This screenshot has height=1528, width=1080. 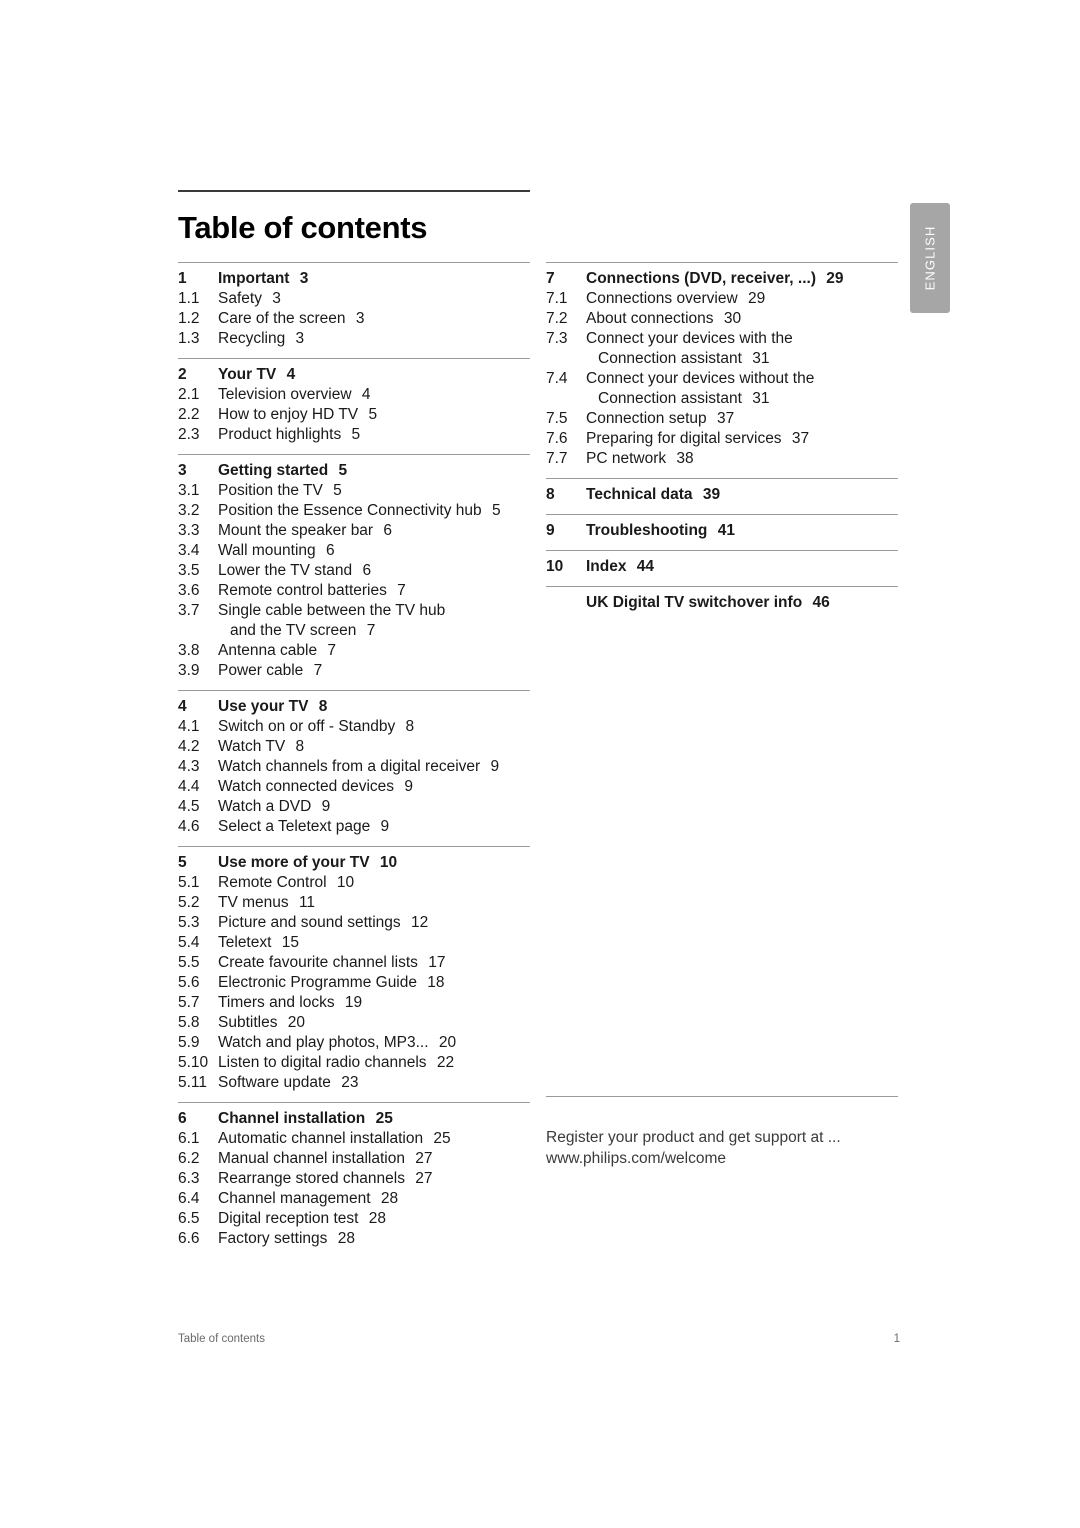 What do you see at coordinates (354, 279) in the screenshot?
I see `toc-chapter-entry: 1 Important 3` at bounding box center [354, 279].